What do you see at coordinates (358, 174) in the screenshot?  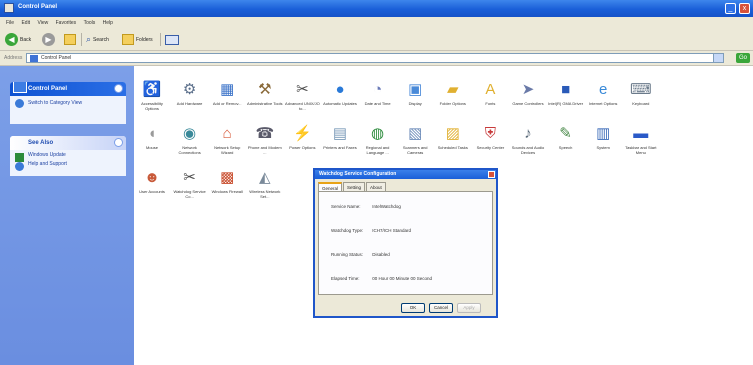 I see `dialog-title: Watchdog Service Configuration` at bounding box center [358, 174].